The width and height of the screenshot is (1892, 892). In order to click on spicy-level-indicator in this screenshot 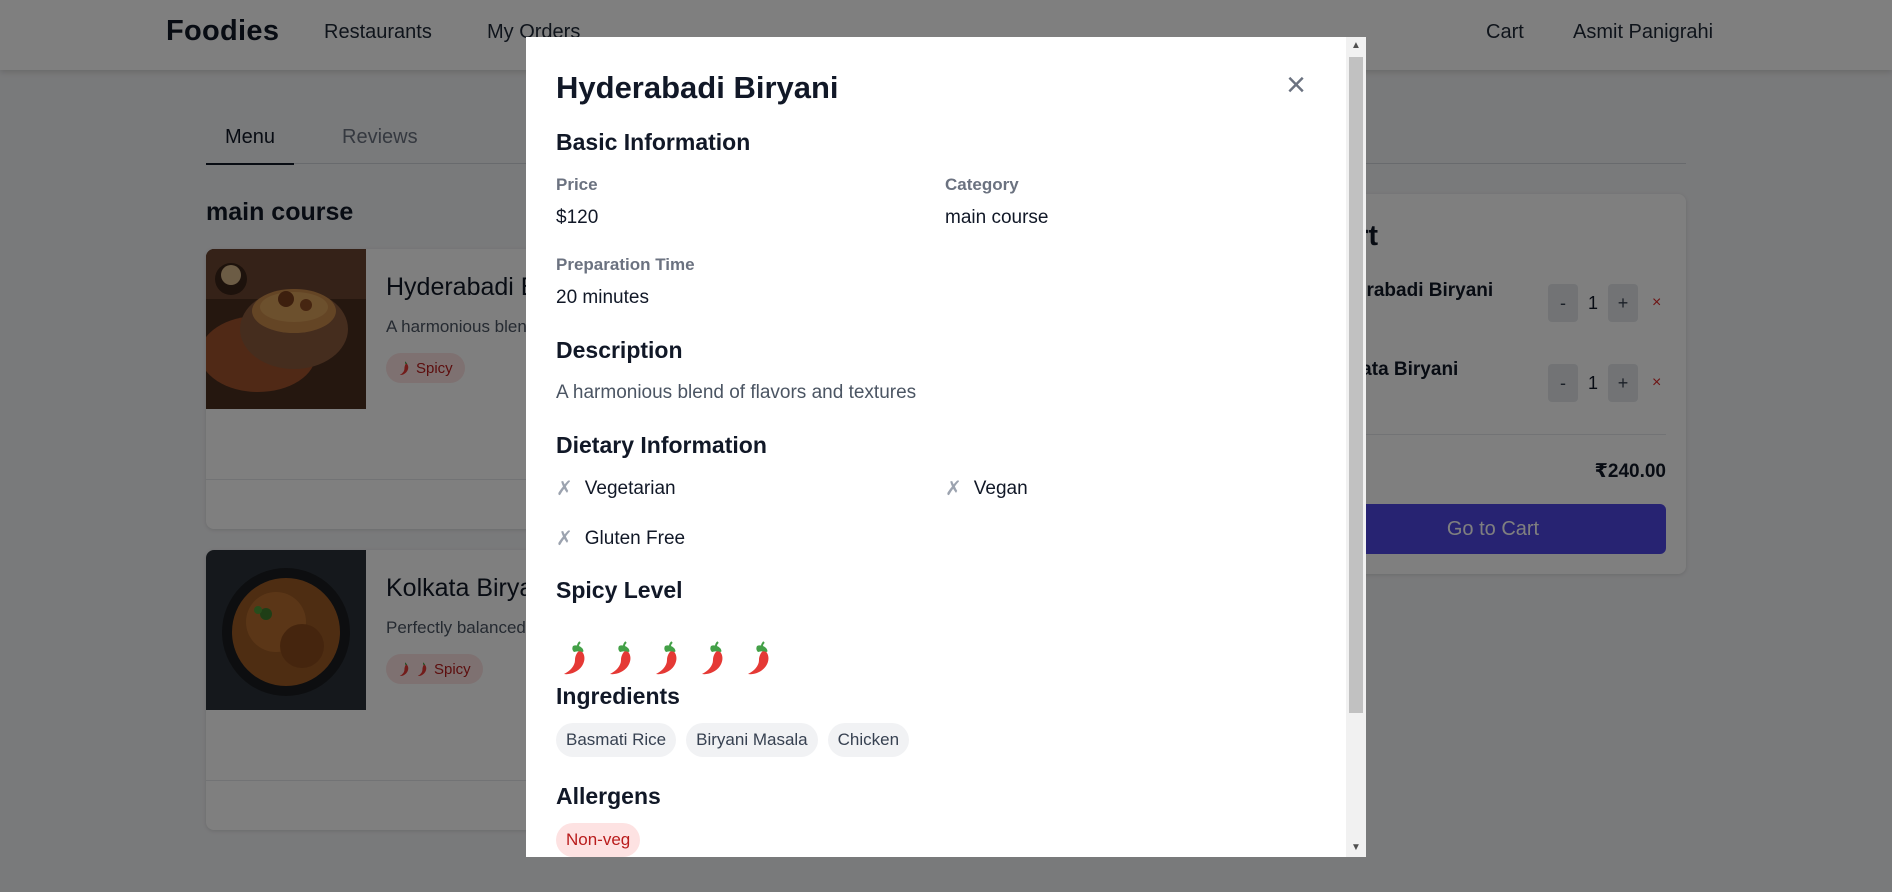, I will do `click(667, 658)`.